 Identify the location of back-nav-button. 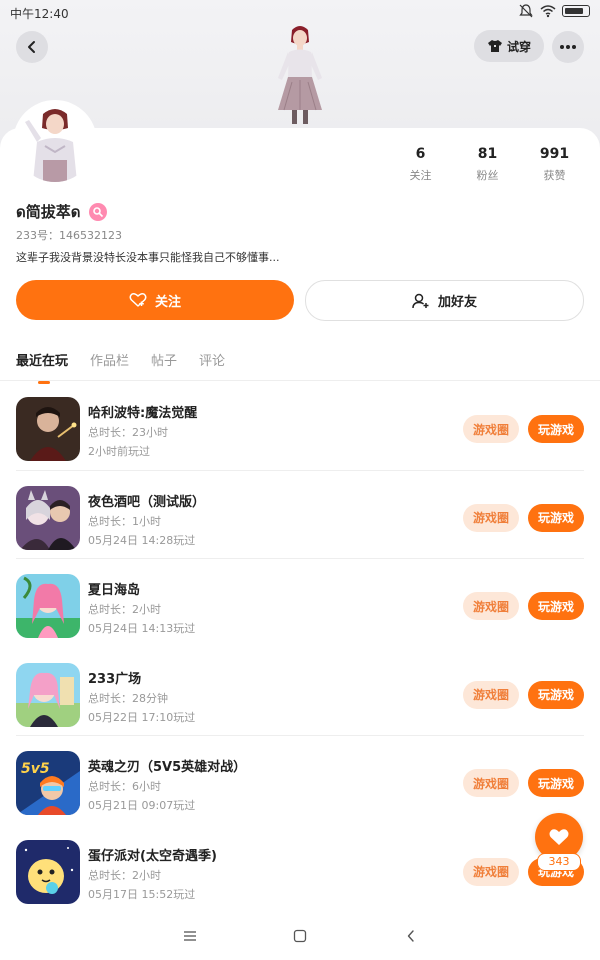
(411, 936).